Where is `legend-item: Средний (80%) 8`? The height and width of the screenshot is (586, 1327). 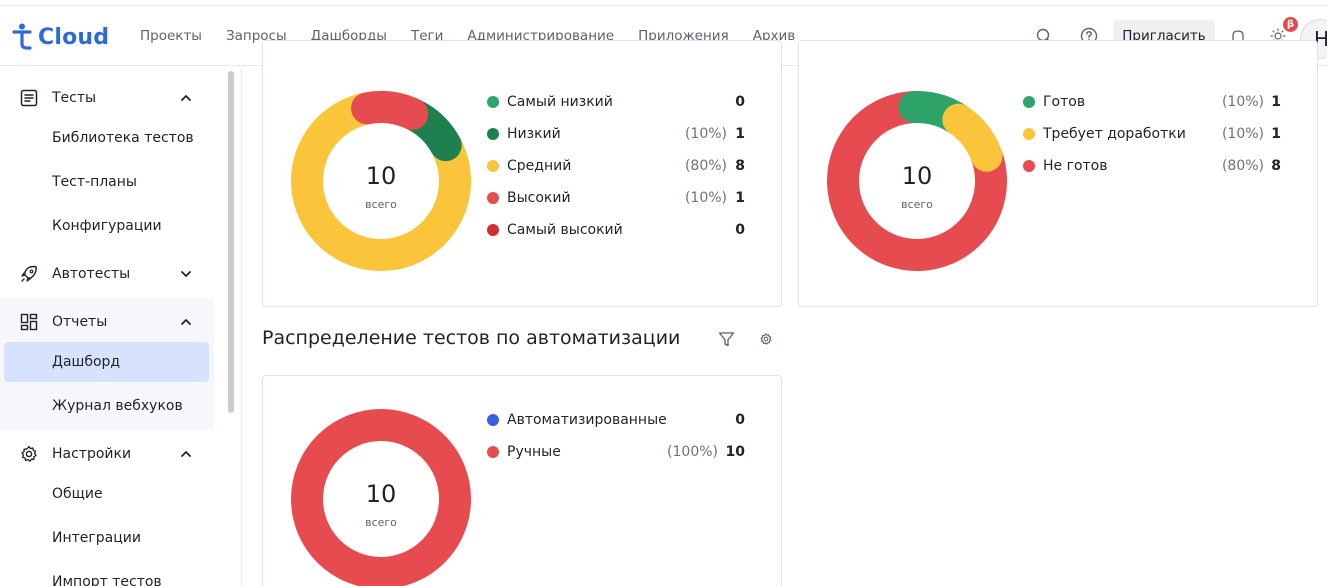
legend-item: Средний (80%) 8 is located at coordinates (616, 166).